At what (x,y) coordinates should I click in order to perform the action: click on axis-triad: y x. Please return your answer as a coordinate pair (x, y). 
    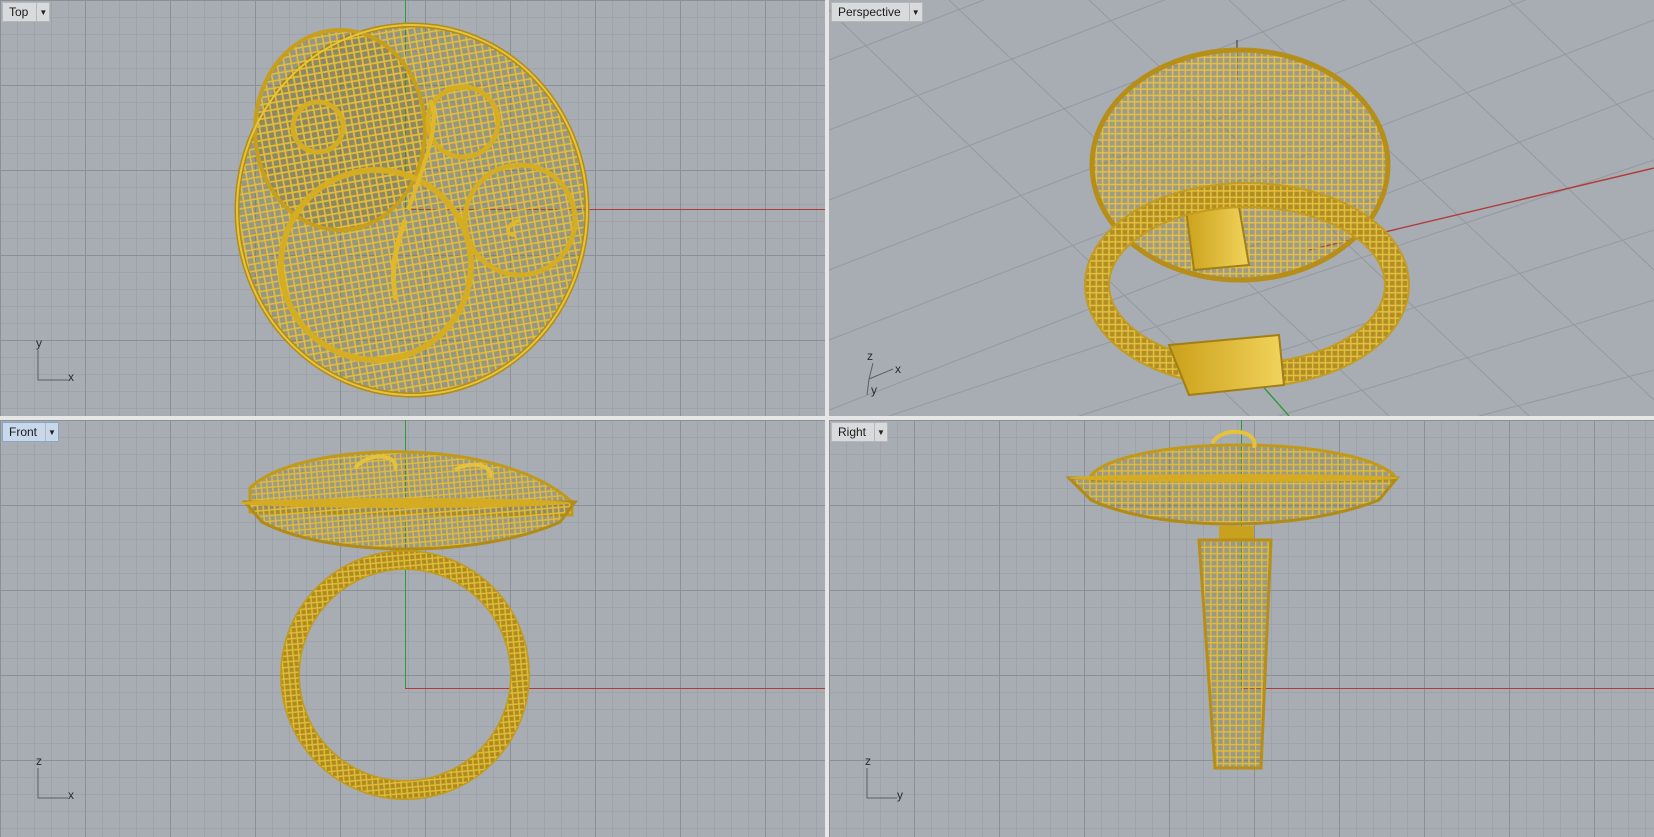
    Looking at the image, I should click on (60, 364).